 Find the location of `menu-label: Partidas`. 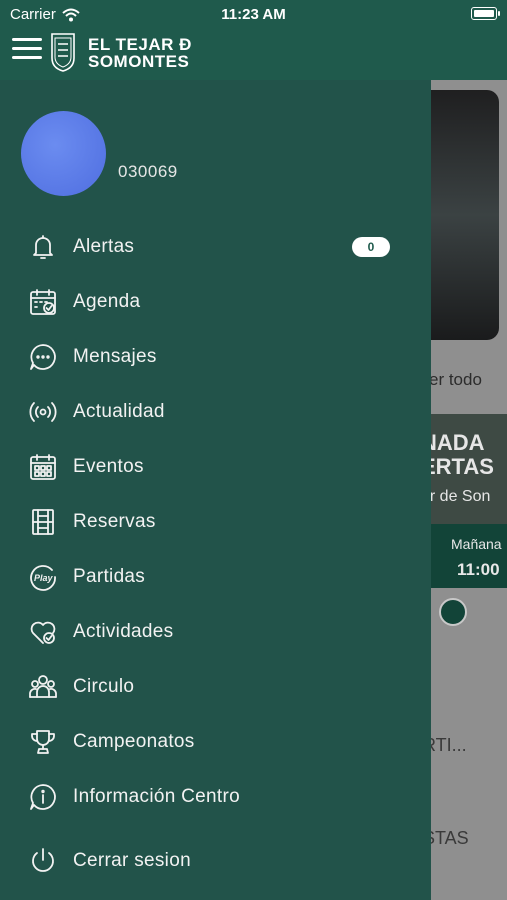

menu-label: Partidas is located at coordinates (109, 576).